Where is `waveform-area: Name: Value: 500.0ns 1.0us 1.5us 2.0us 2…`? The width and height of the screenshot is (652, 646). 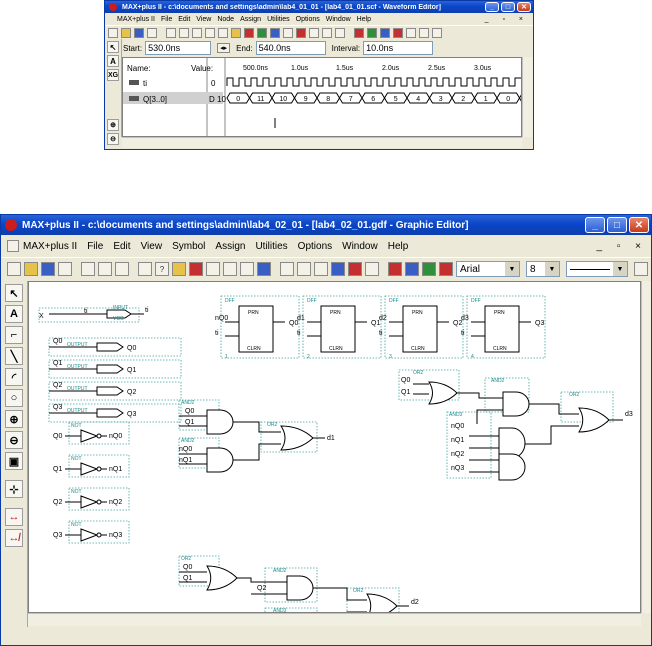
waveform-area: Name: Value: 500.0ns 1.0us 1.5us 2.0us 2… is located at coordinates (322, 97).